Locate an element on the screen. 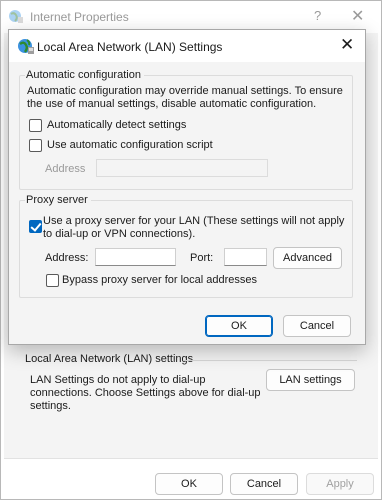 Image resolution: width=382 pixels, height=500 pixels. proxy-address-label: Address: is located at coordinates (67, 258).